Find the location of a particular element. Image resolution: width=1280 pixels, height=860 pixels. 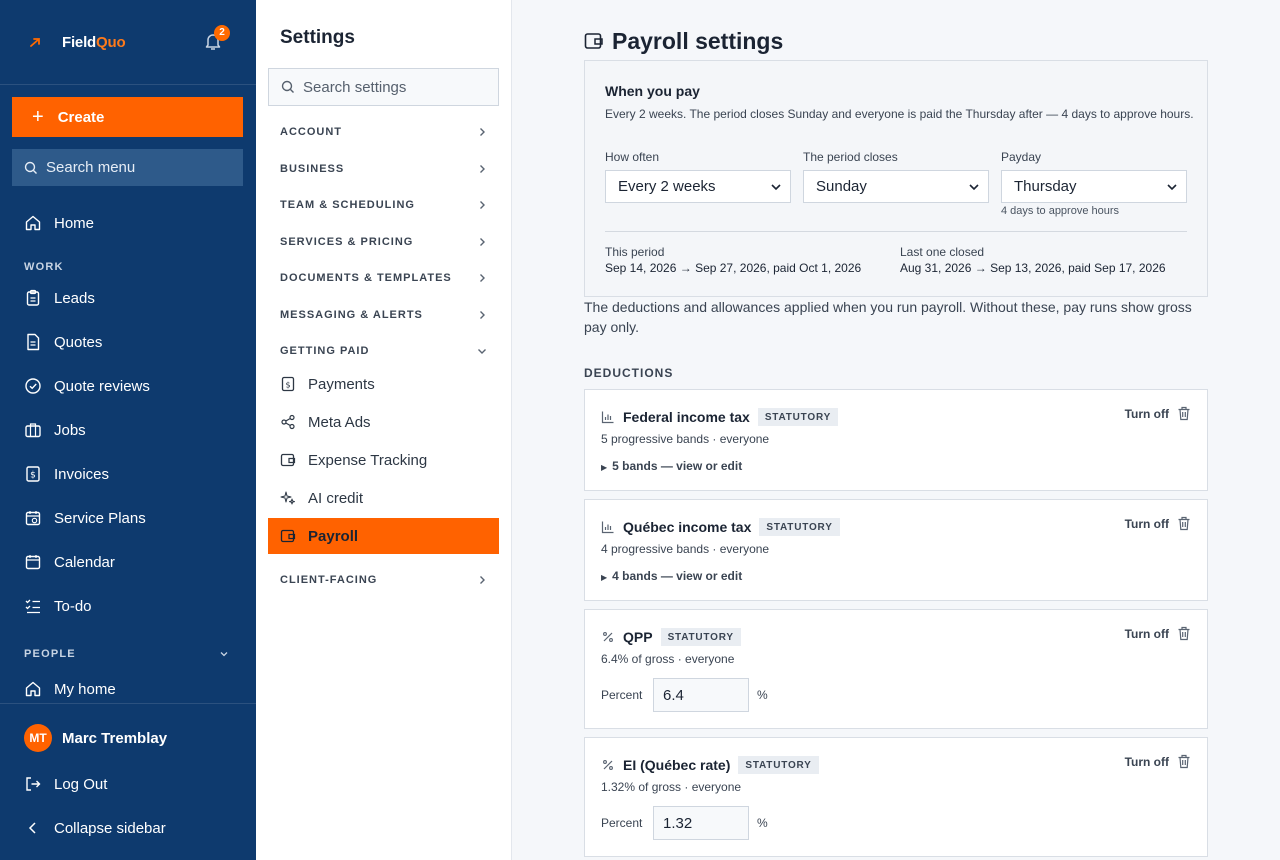

deduction-name: EI (Québec rate) is located at coordinates (677, 765).